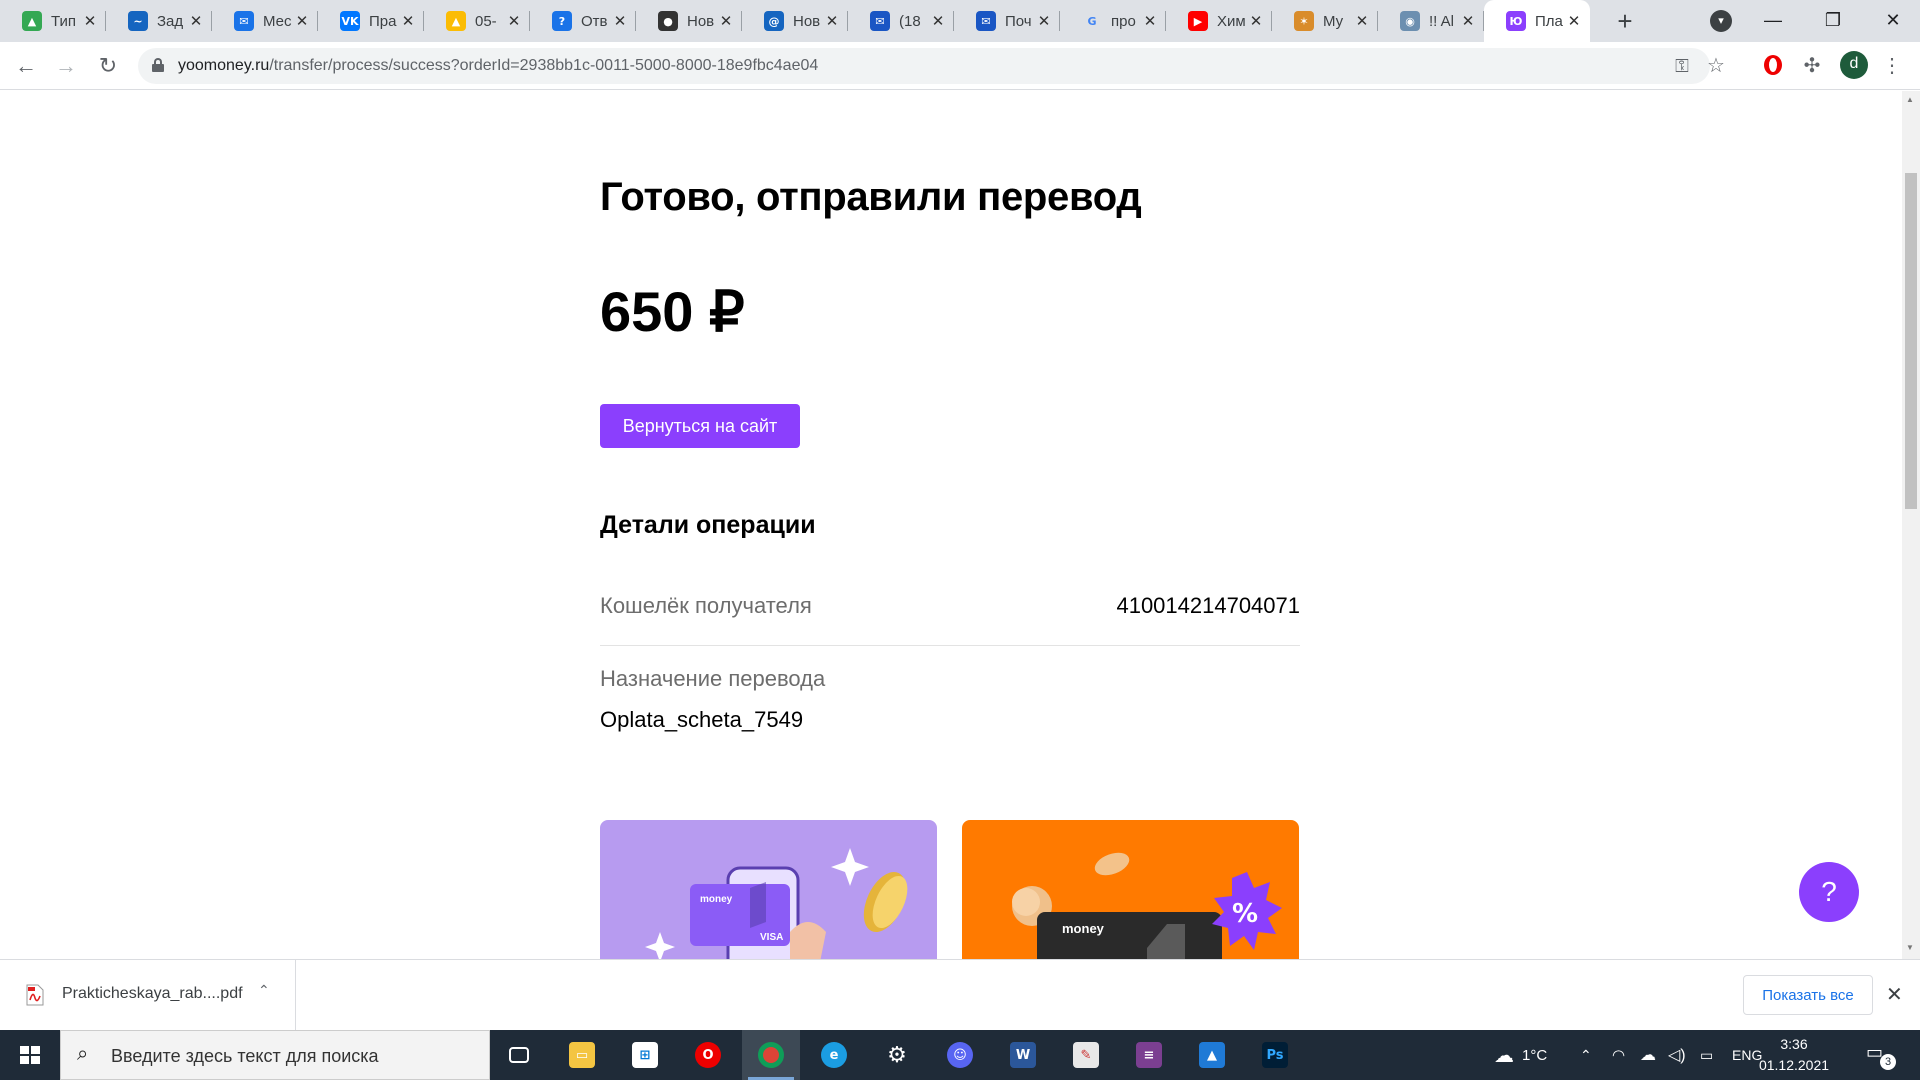 This screenshot has width=1920, height=1080. I want to click on browser-tab: ✶ Му ✕, so click(1325, 21).